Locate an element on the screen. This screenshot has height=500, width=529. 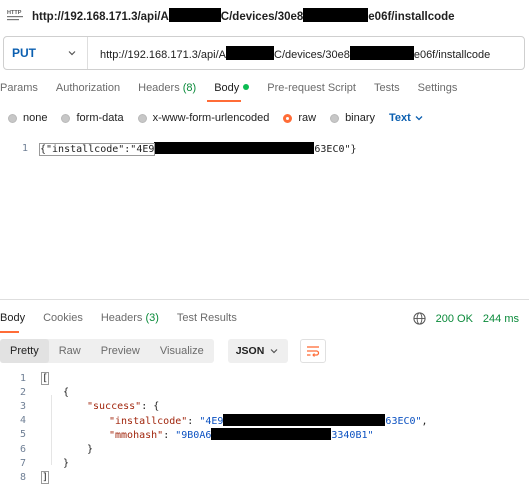
view-preview-button: Preview is located at coordinates (120, 351).